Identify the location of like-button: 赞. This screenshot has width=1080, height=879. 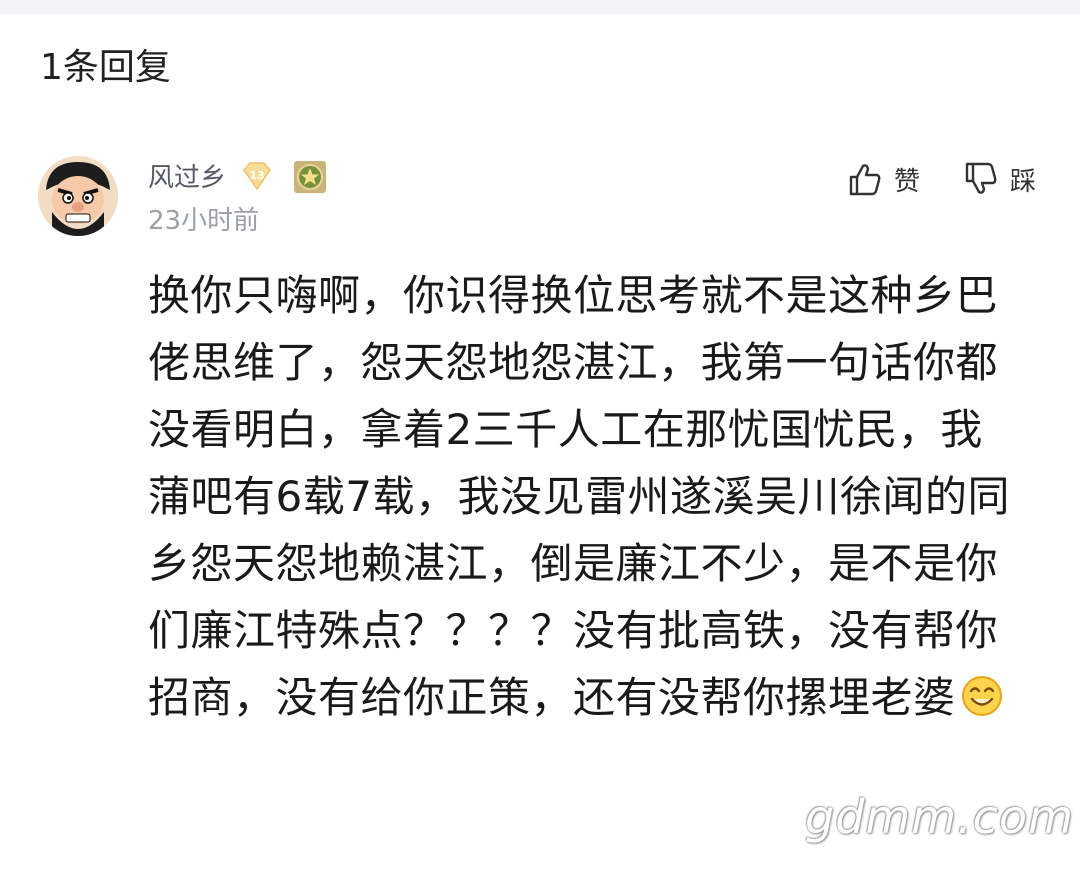
(883, 179).